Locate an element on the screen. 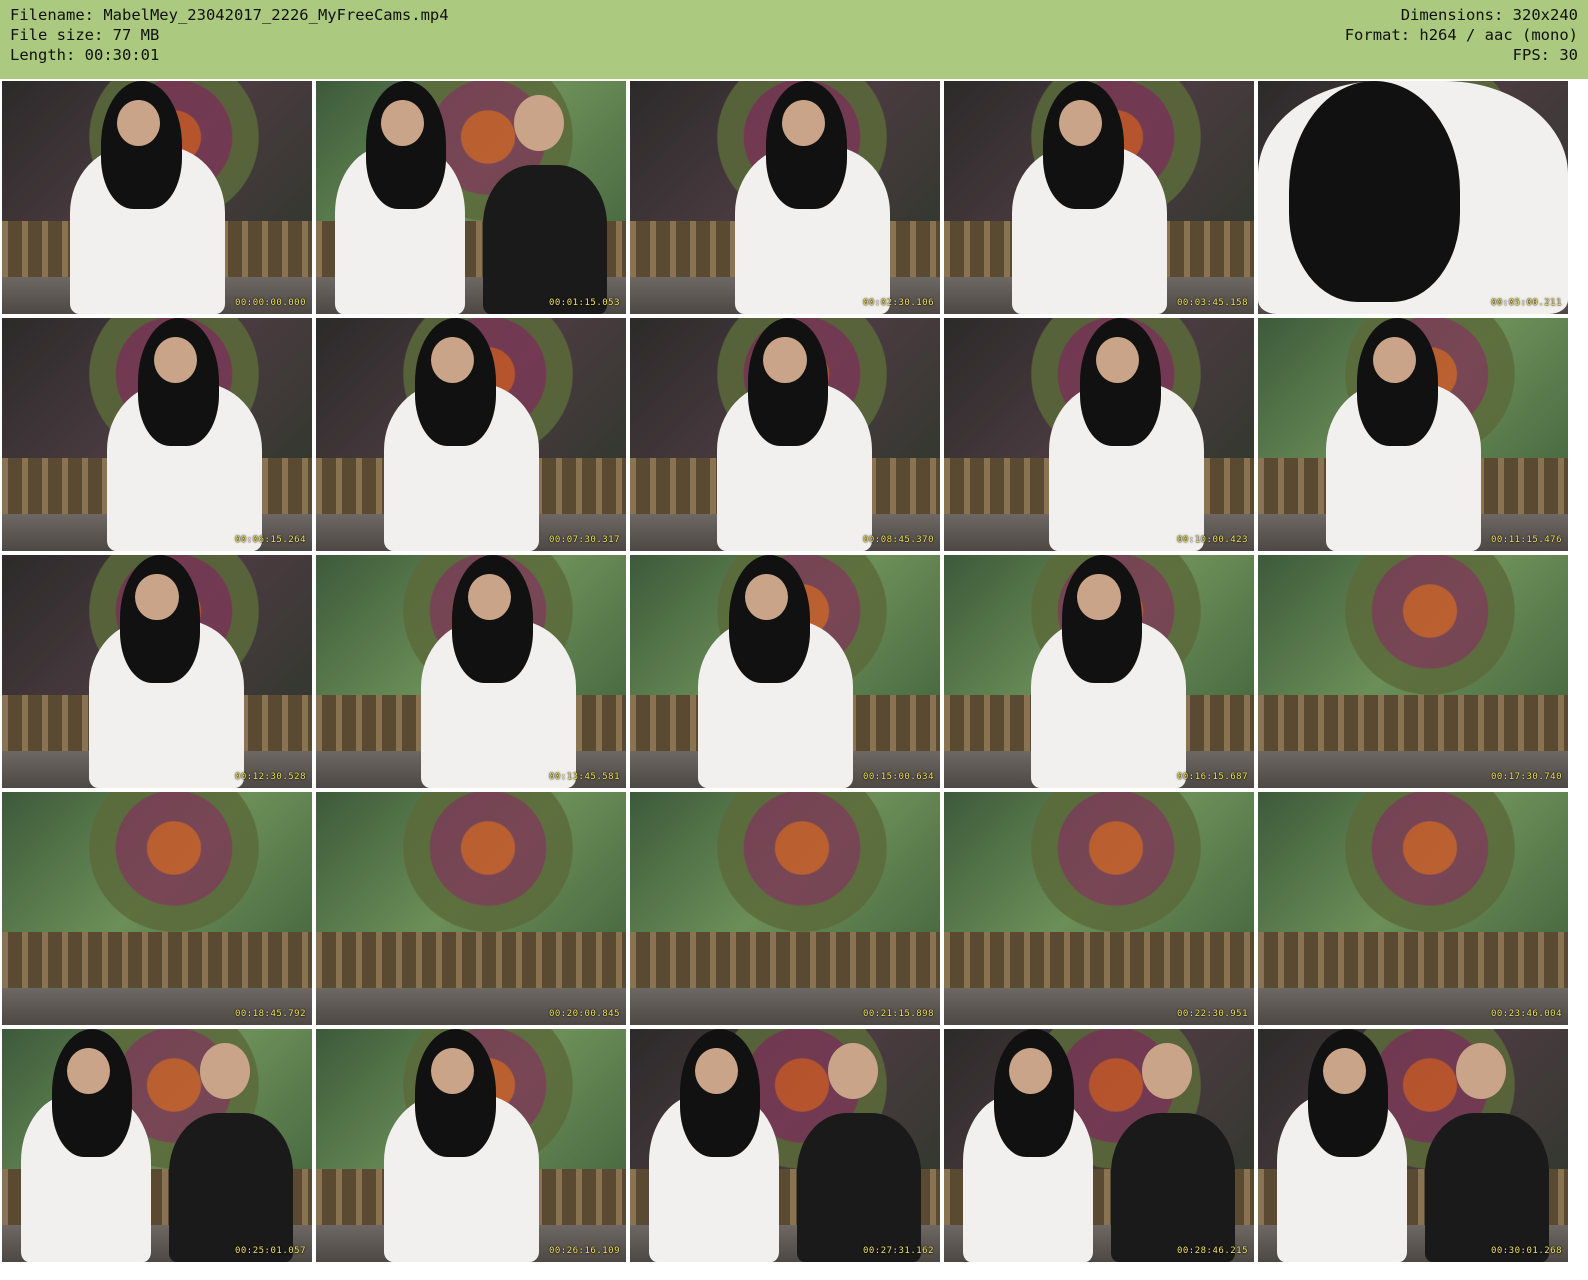 The height and width of the screenshot is (1280, 1588). filesize-text: File size: 77 MB is located at coordinates (85, 35).